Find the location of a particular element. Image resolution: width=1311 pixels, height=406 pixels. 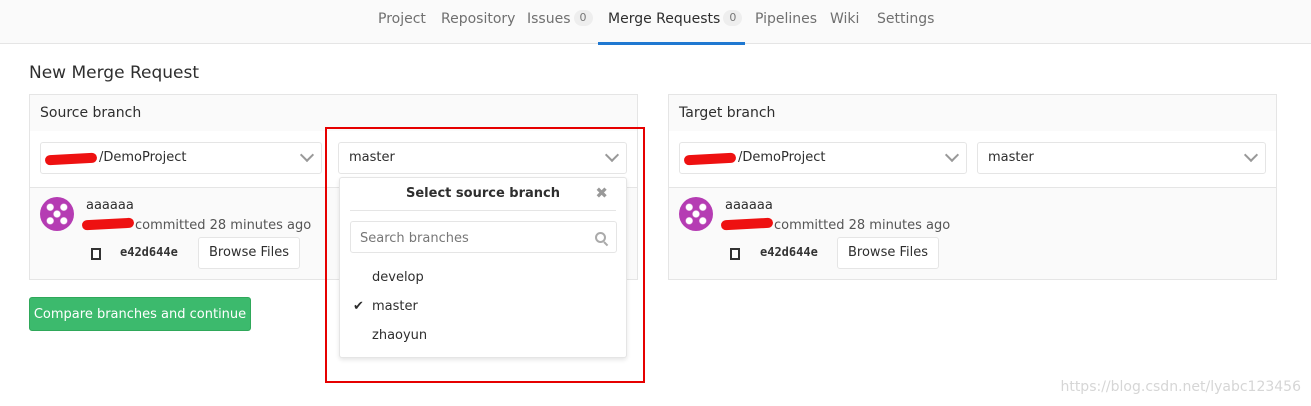

tab-label: Pipelines is located at coordinates (786, 19).